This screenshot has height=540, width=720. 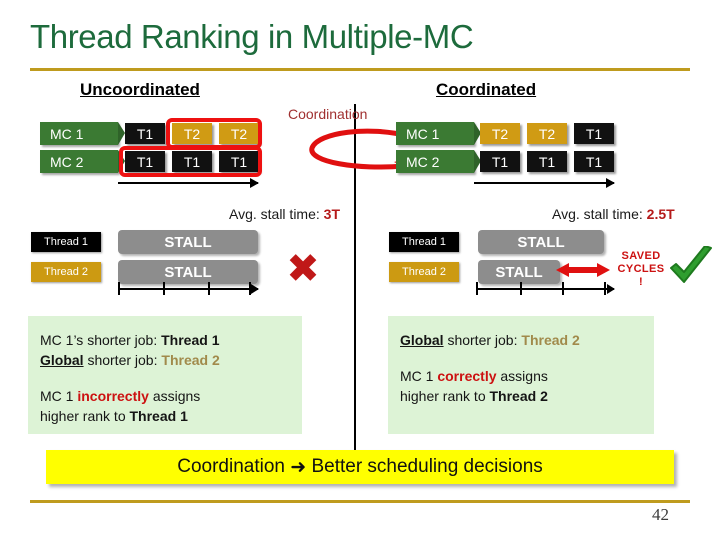 What do you see at coordinates (140, 89) in the screenshot?
I see `heading-uncoordinated: Uncoordinated` at bounding box center [140, 89].